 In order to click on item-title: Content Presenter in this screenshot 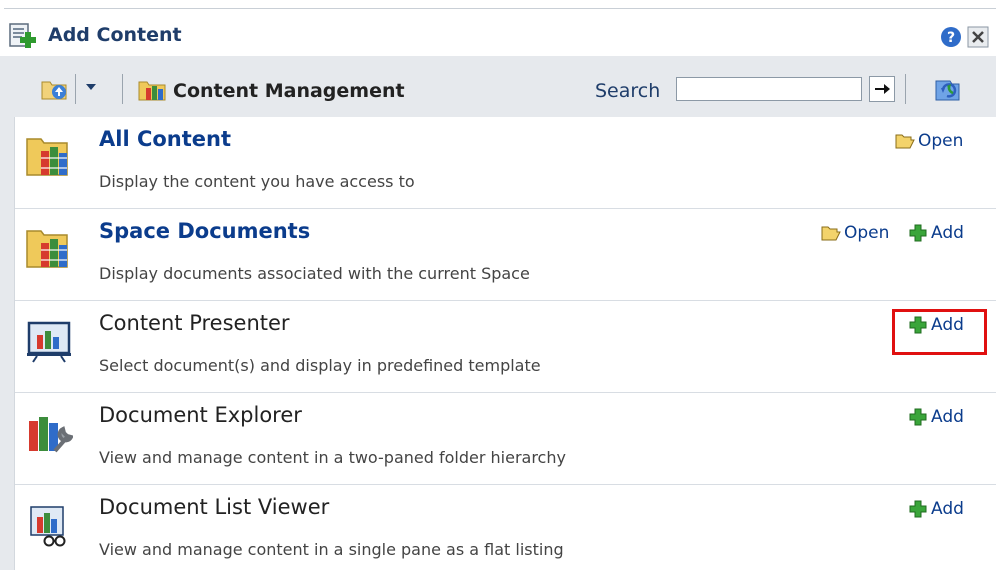, I will do `click(194, 323)`.